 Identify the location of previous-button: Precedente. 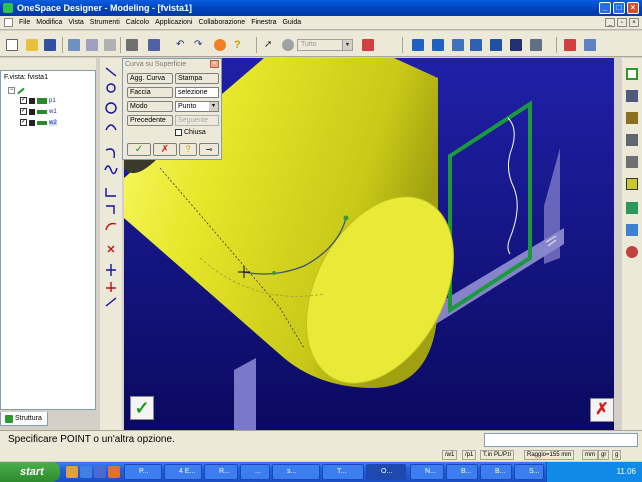
(150, 120).